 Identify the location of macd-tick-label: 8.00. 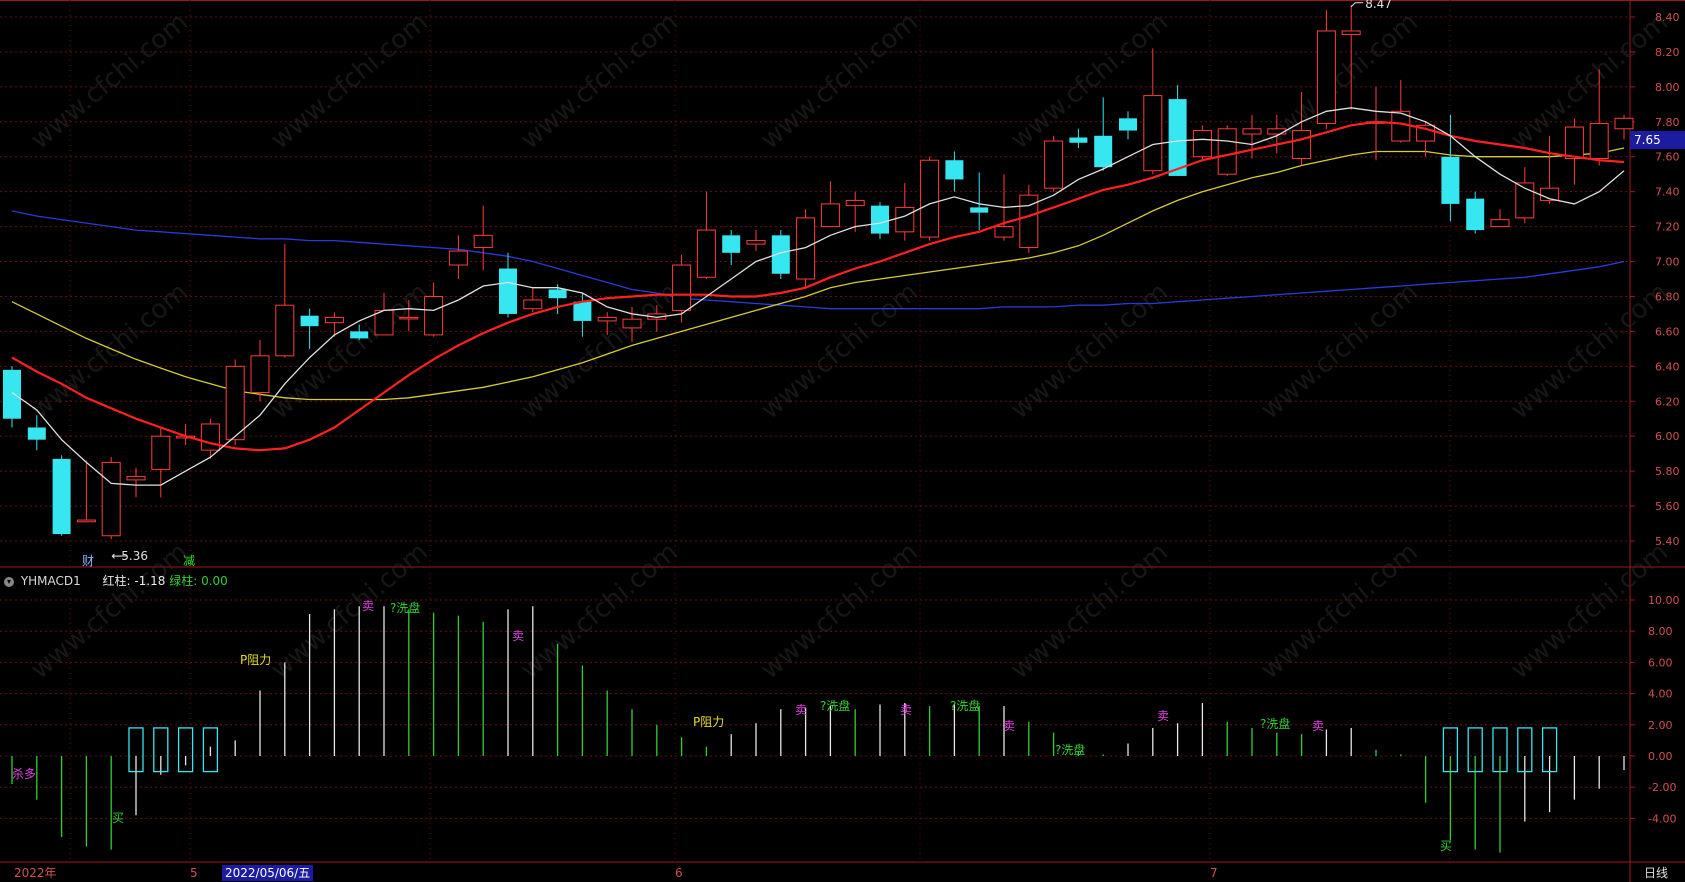
(1660, 631).